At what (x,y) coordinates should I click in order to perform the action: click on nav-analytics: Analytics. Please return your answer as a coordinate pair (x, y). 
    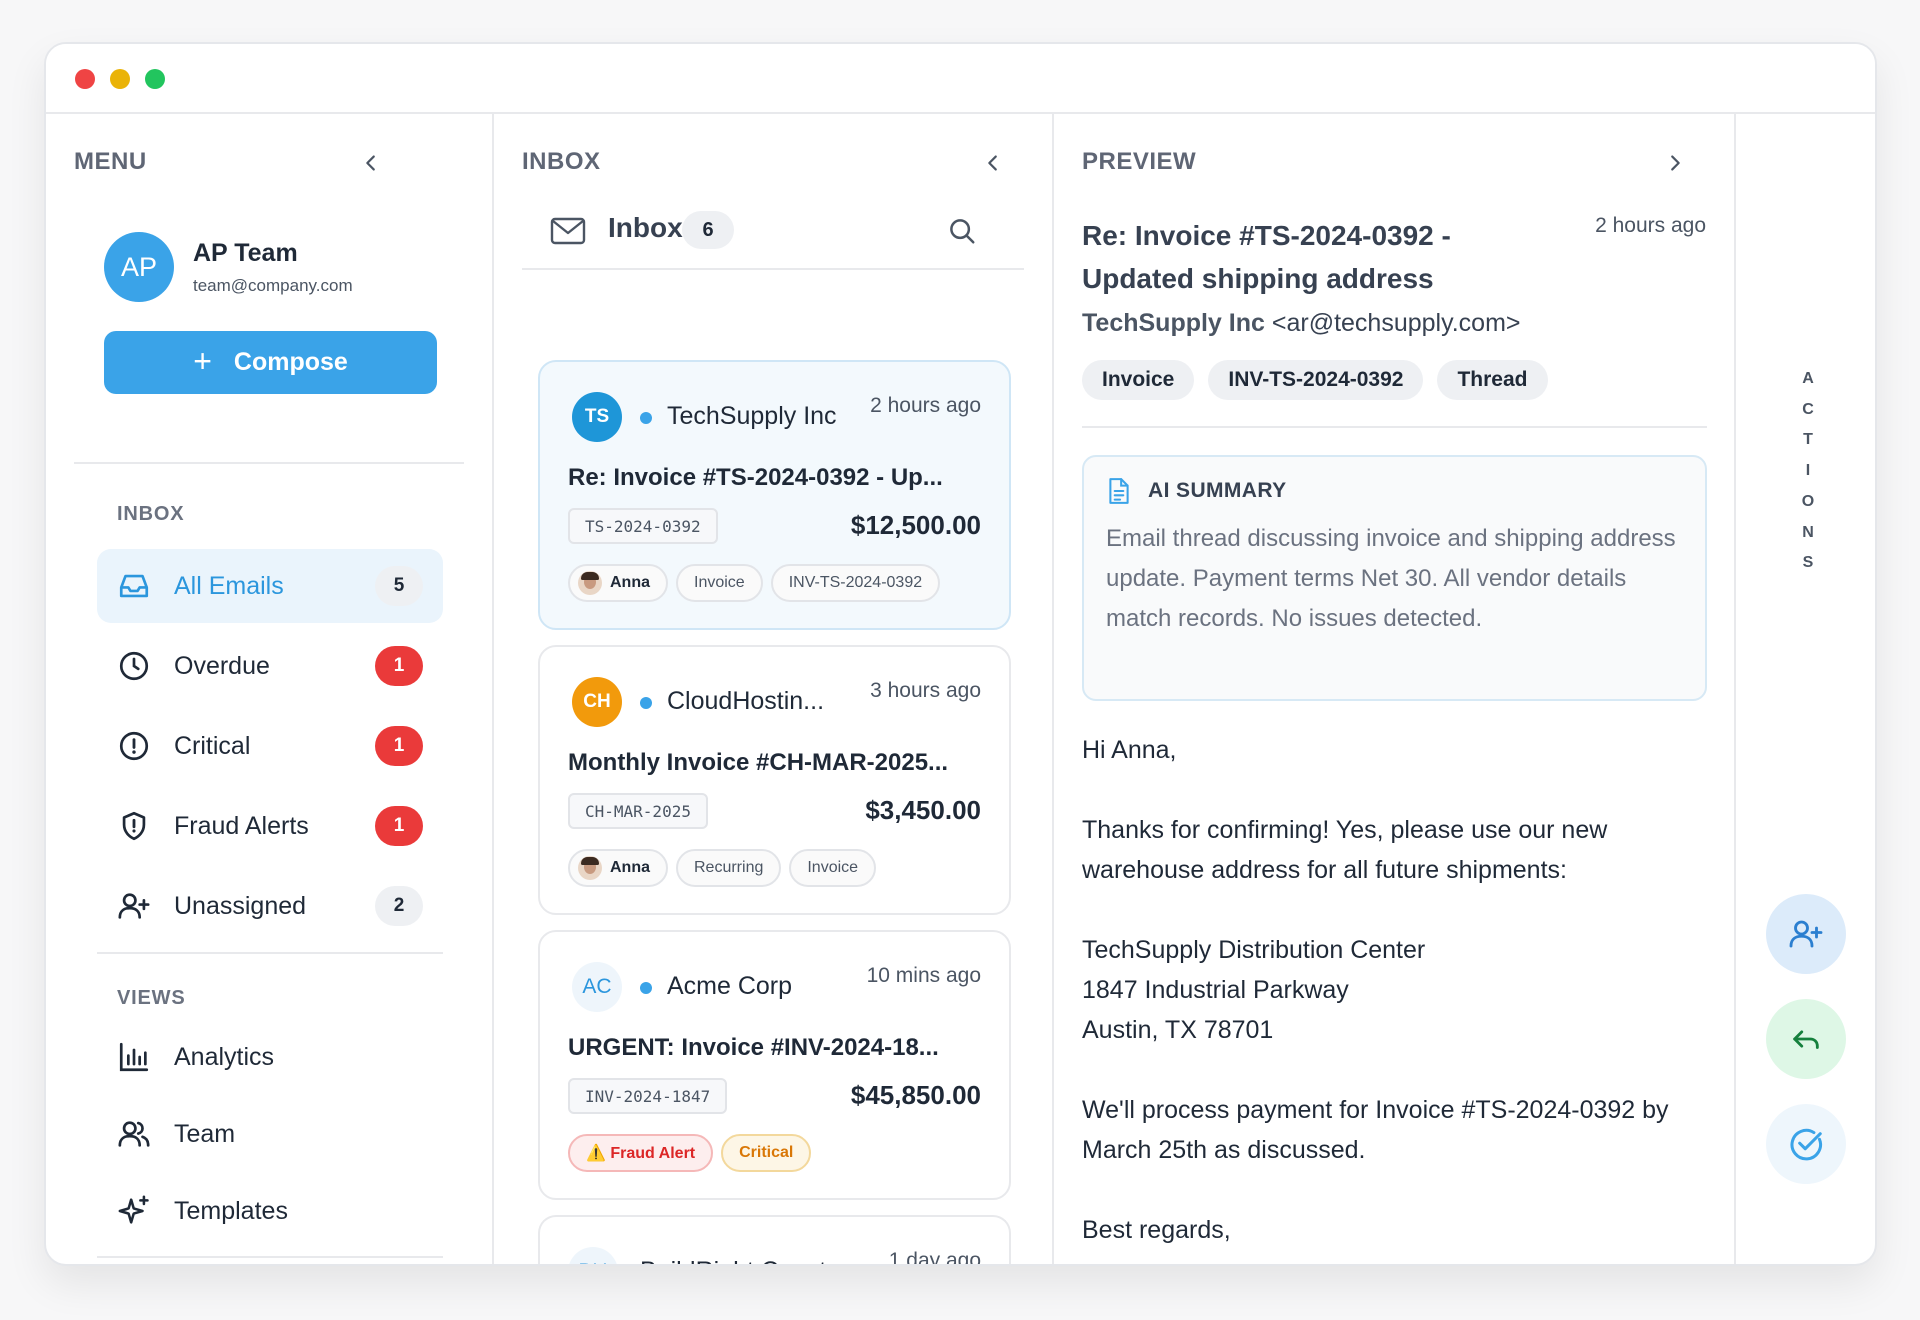
    Looking at the image, I should click on (270, 1057).